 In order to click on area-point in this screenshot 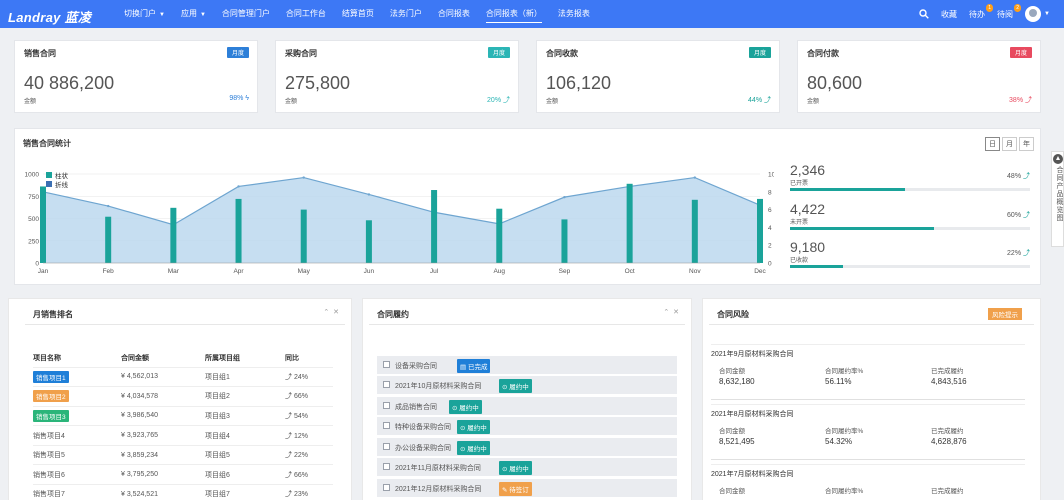, I will do `click(108, 206)`.